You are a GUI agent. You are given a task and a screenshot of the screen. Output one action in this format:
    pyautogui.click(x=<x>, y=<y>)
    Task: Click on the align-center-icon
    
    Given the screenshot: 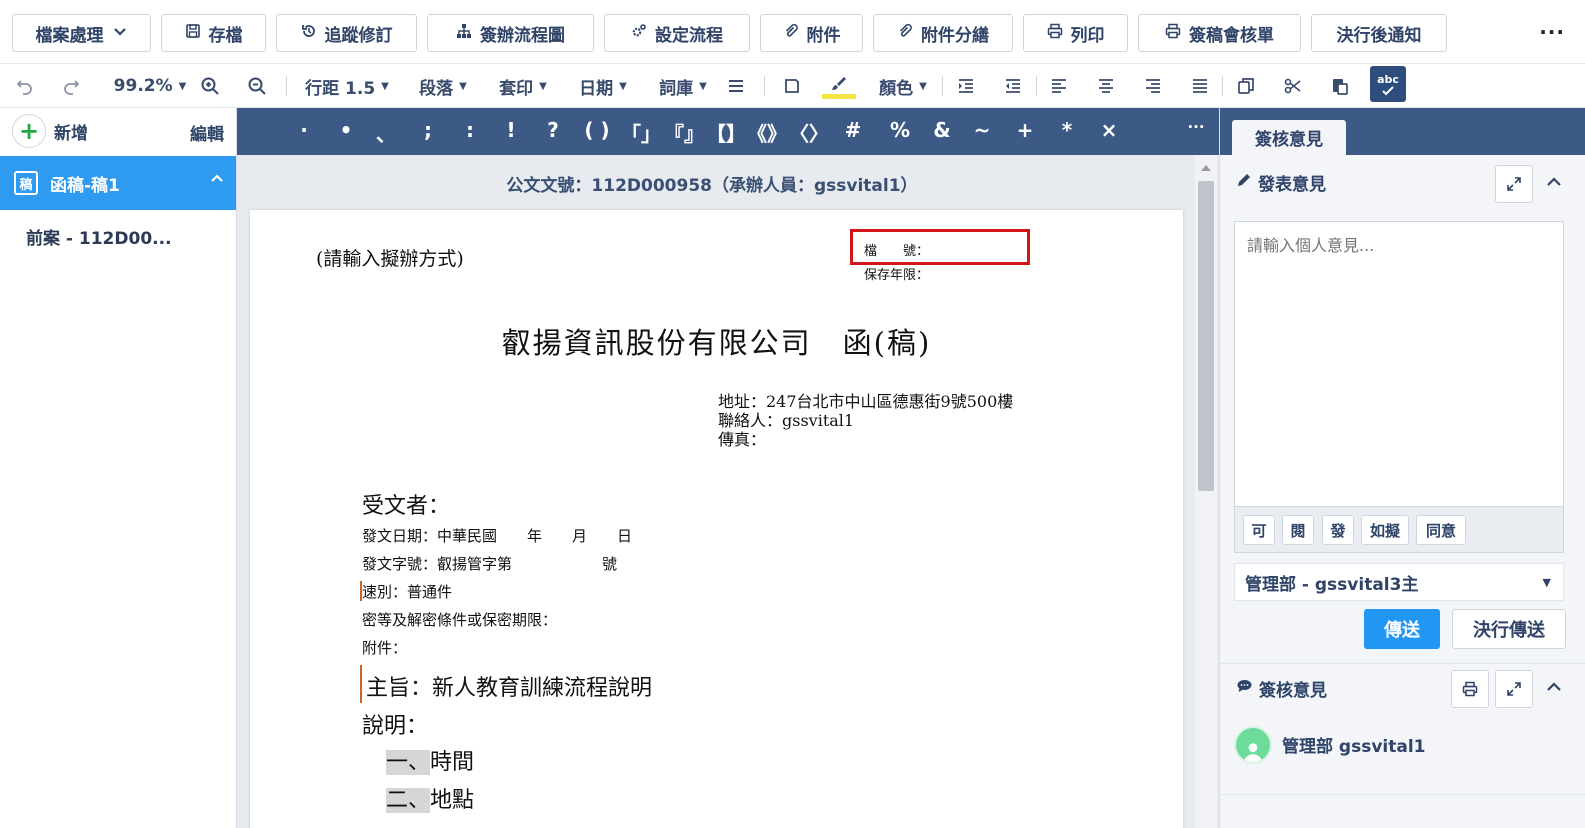 What is the action you would take?
    pyautogui.click(x=1106, y=86)
    